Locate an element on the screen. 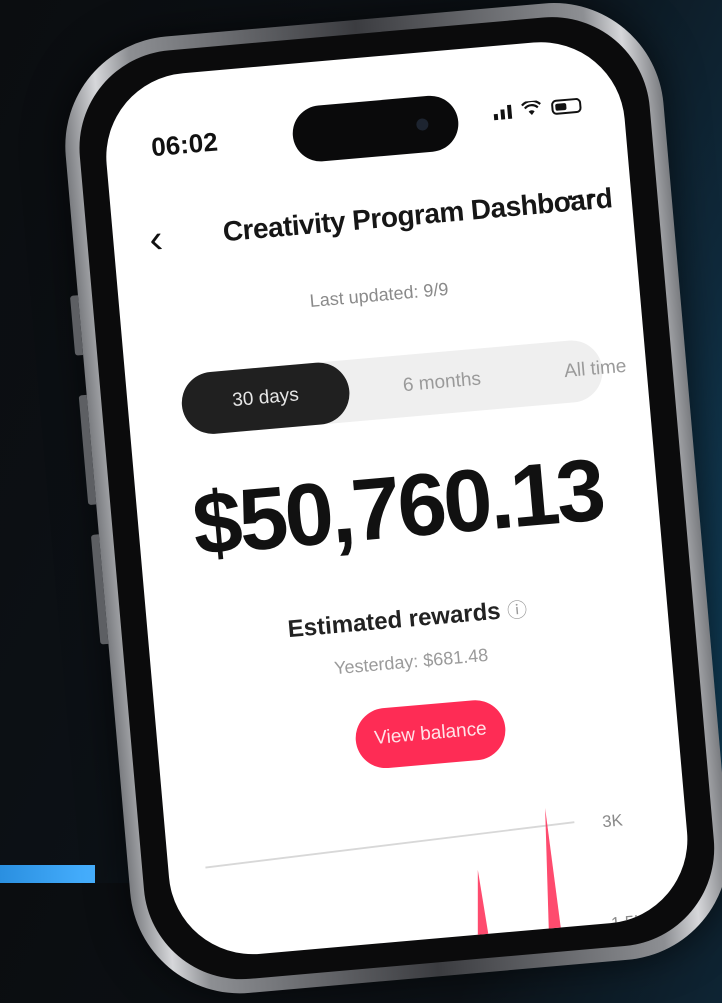 The height and width of the screenshot is (1003, 722). estimated-rewards-amount: $50,760.13 is located at coordinates (397, 506).